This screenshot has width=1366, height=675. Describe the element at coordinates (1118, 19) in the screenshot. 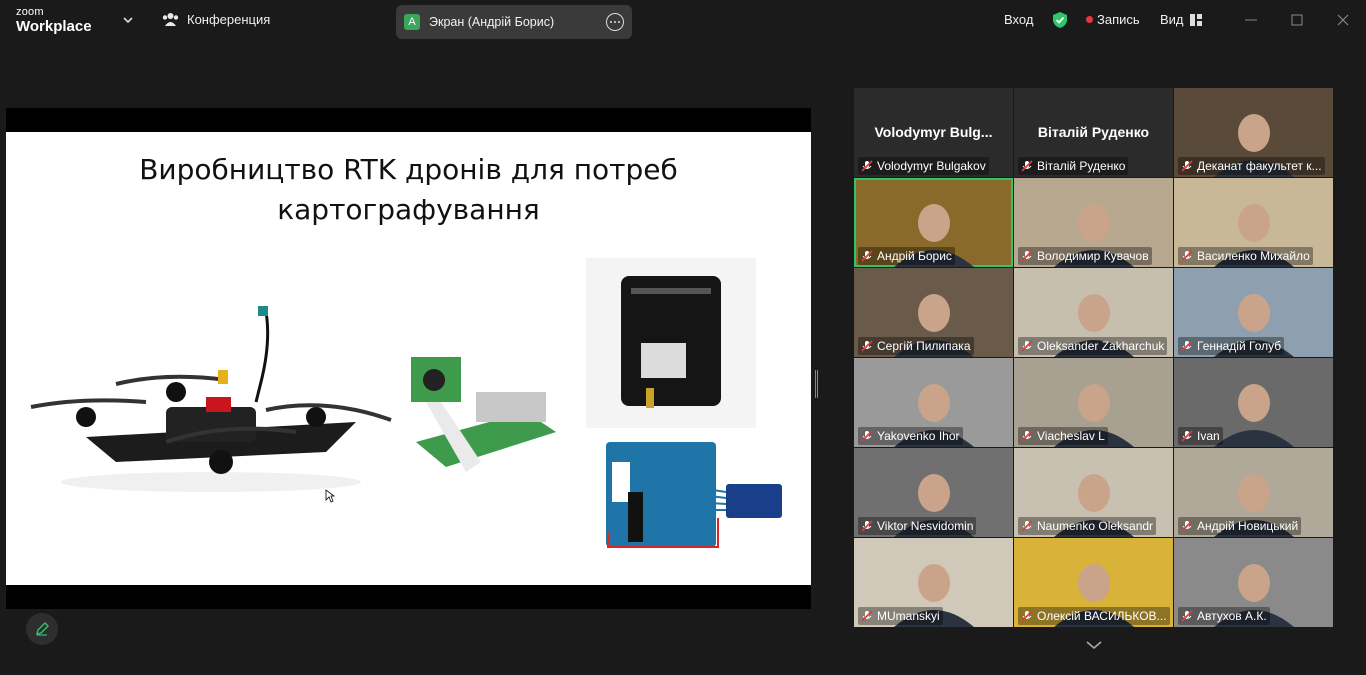

I see `record-label: Запись` at that location.